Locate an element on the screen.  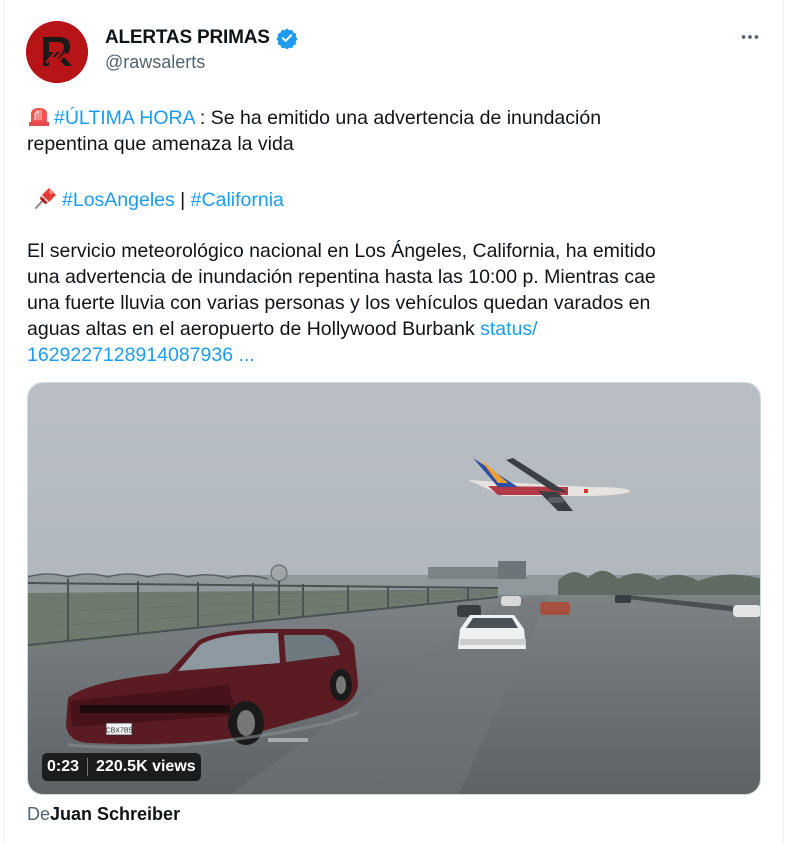
badge-divider is located at coordinates (88, 767).